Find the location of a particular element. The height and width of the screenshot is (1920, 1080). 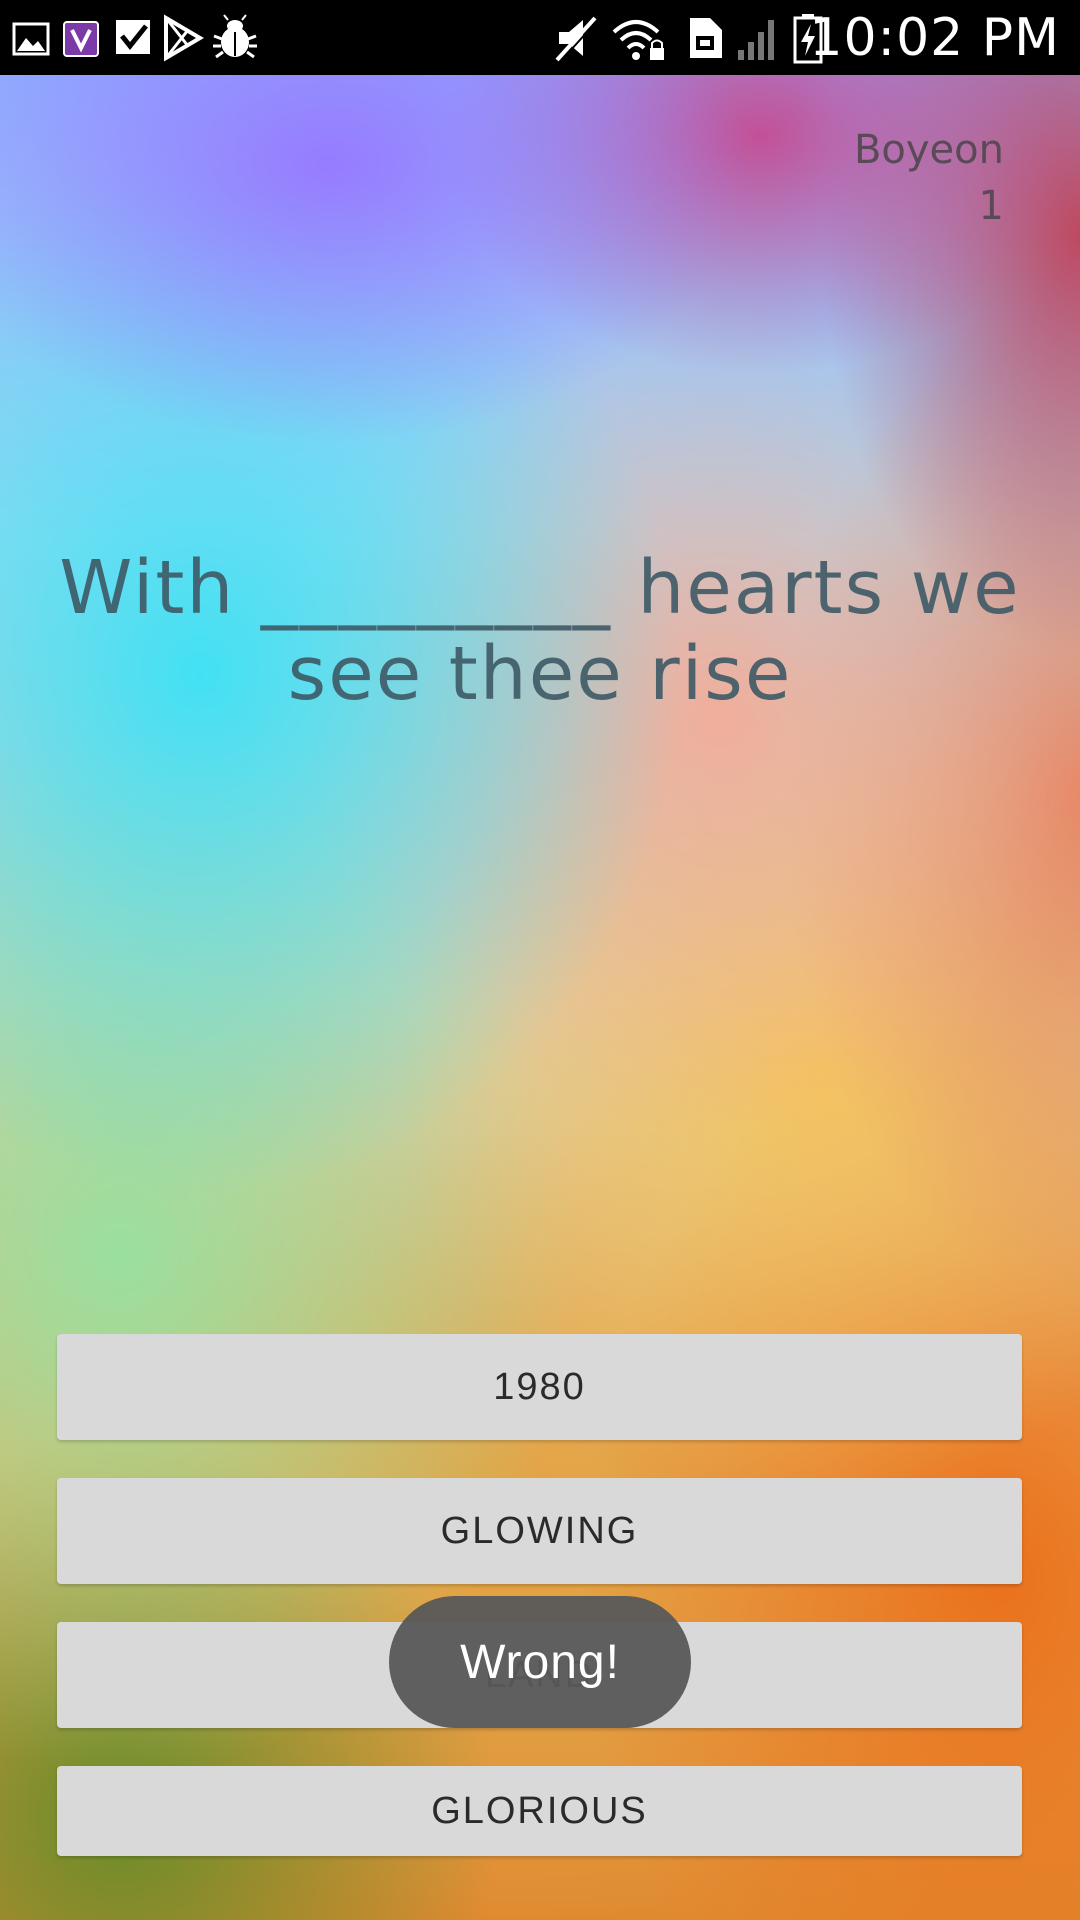

status-time: 10:02 PM is located at coordinates (934, 38).